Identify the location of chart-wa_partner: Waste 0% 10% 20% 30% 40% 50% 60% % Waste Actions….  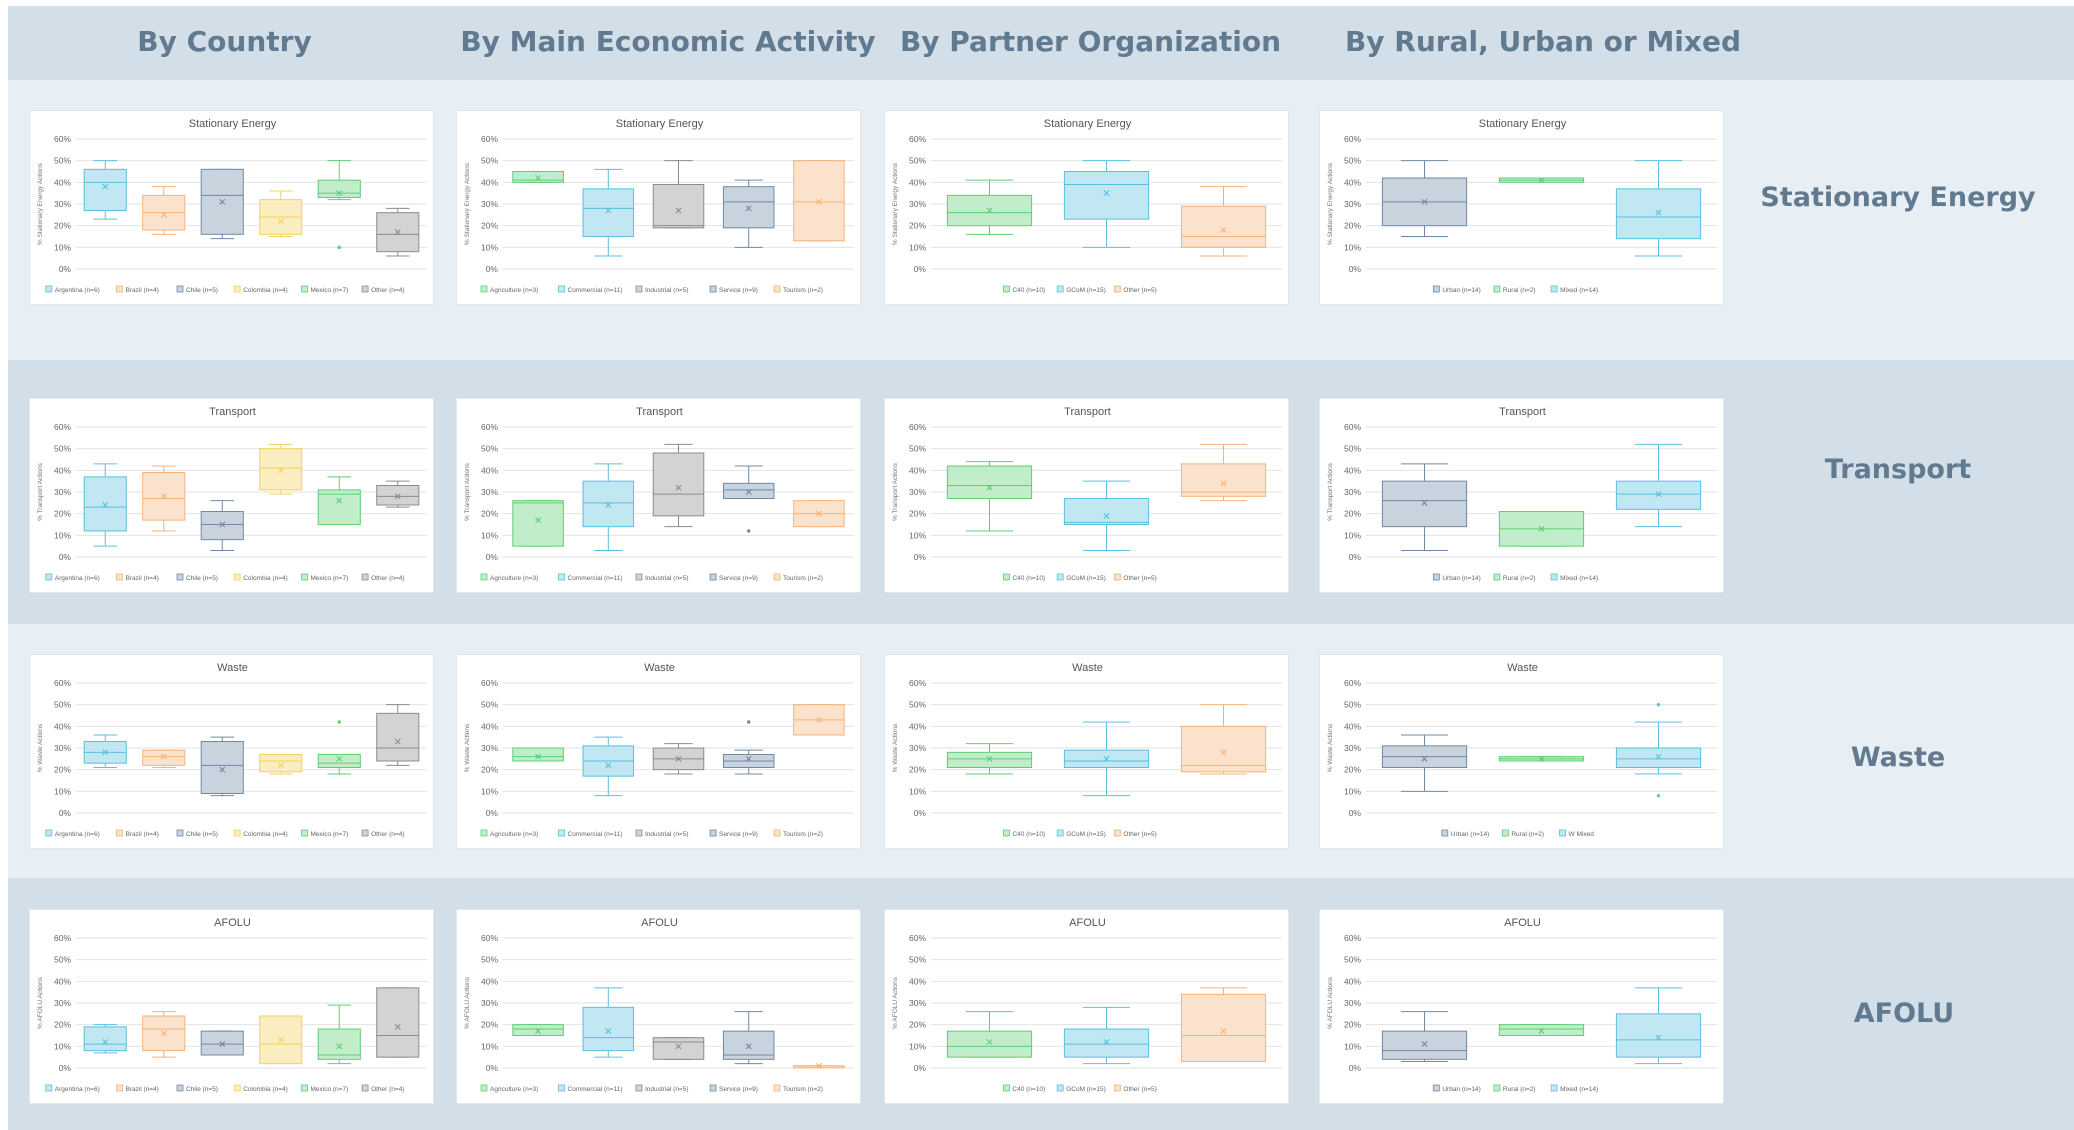
(1086, 751).